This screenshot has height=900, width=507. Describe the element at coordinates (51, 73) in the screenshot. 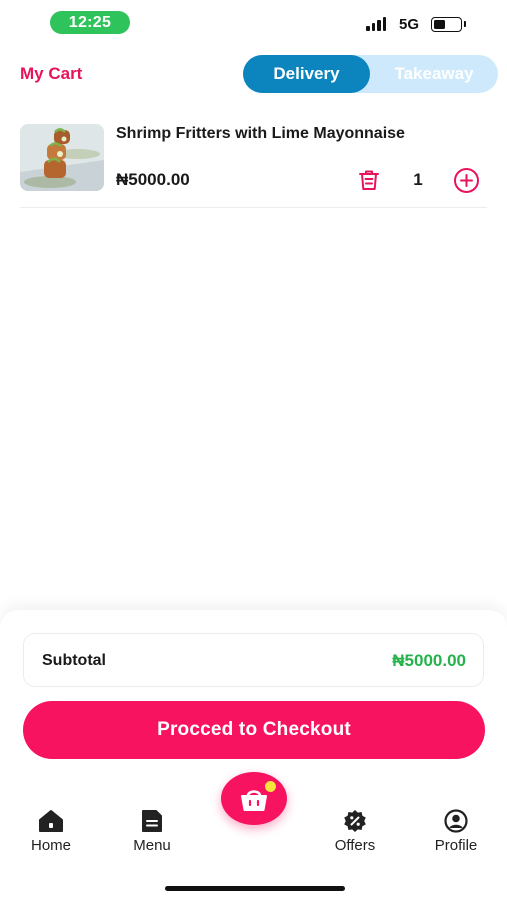

I see `page-title: My Cart` at that location.